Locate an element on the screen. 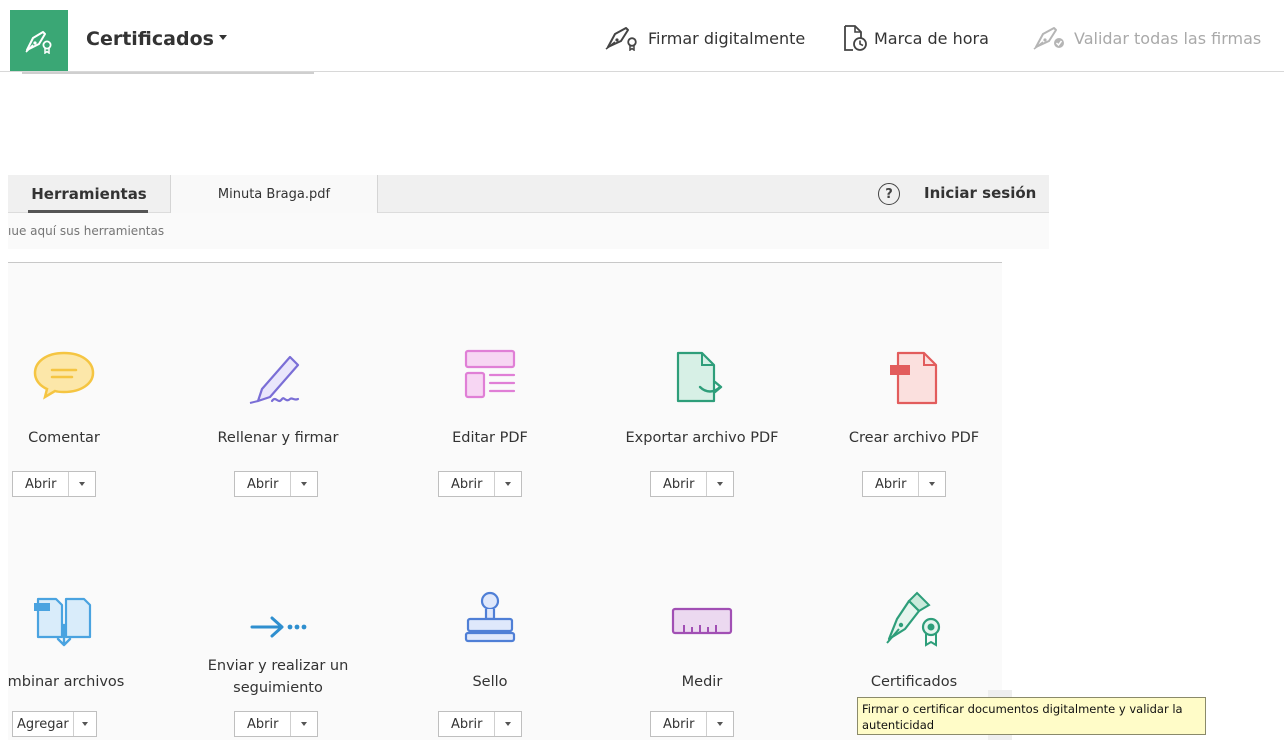 The image size is (1284, 740). tool-measure-open-button: Abrir is located at coordinates (692, 724).